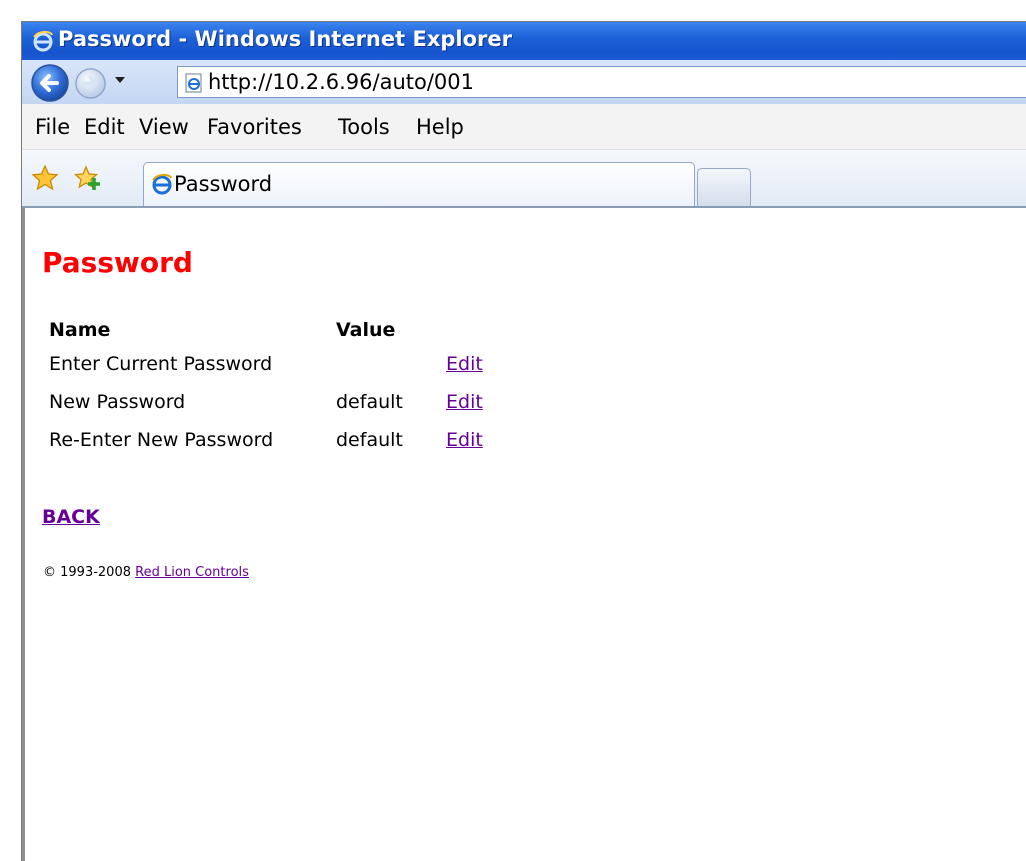 The image size is (1026, 861). Describe the element at coordinates (50, 83) in the screenshot. I see `back-arrow-icon` at that location.